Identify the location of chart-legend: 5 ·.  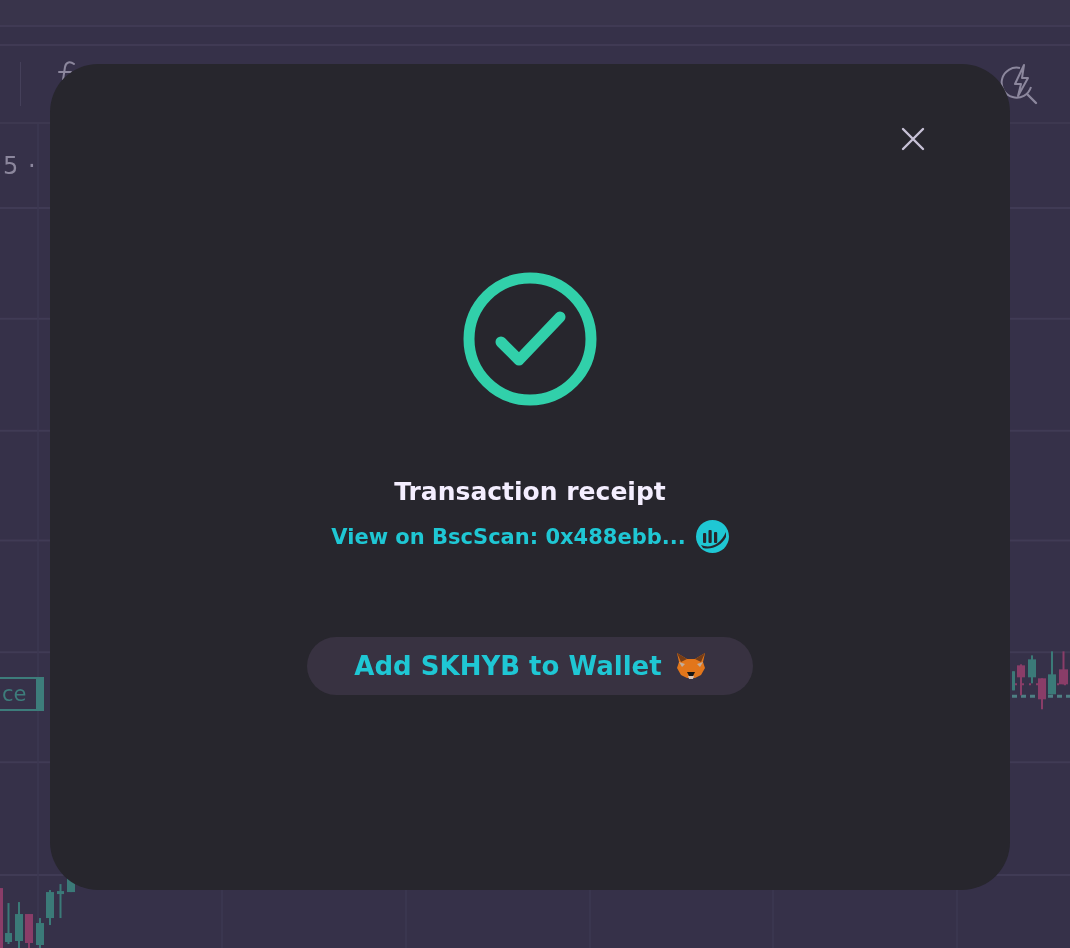
(20, 166).